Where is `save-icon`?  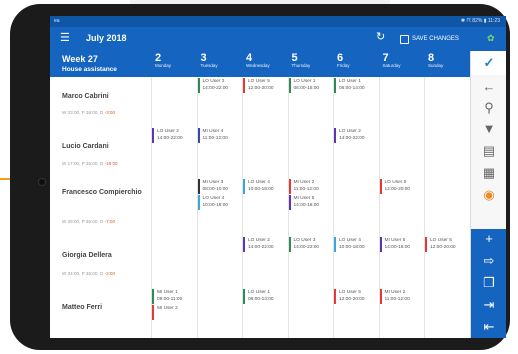 save-icon is located at coordinates (404, 39).